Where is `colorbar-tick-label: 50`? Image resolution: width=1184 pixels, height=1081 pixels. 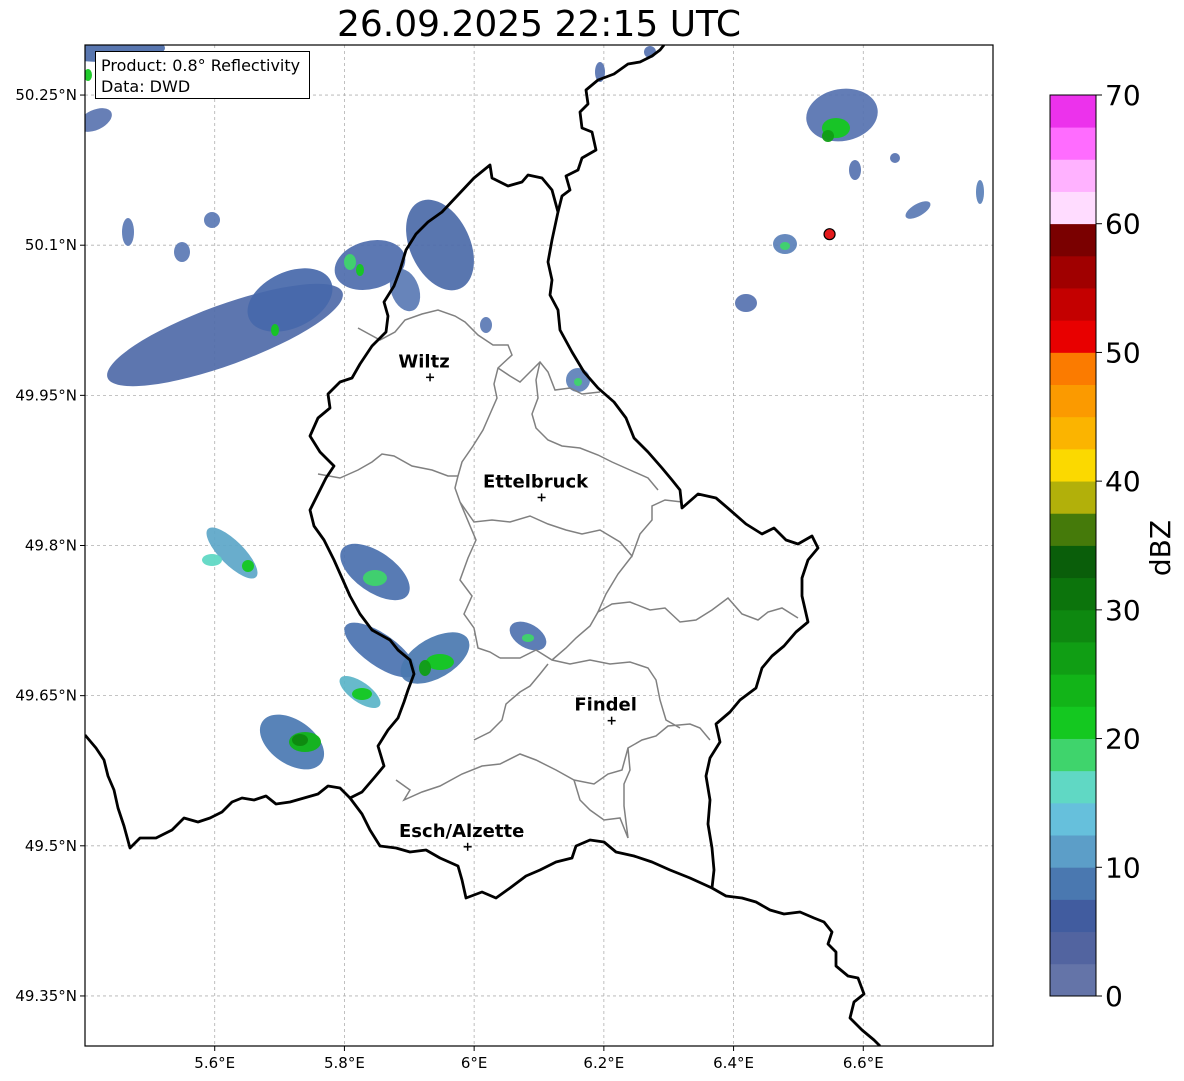 colorbar-tick-label: 50 is located at coordinates (1123, 352).